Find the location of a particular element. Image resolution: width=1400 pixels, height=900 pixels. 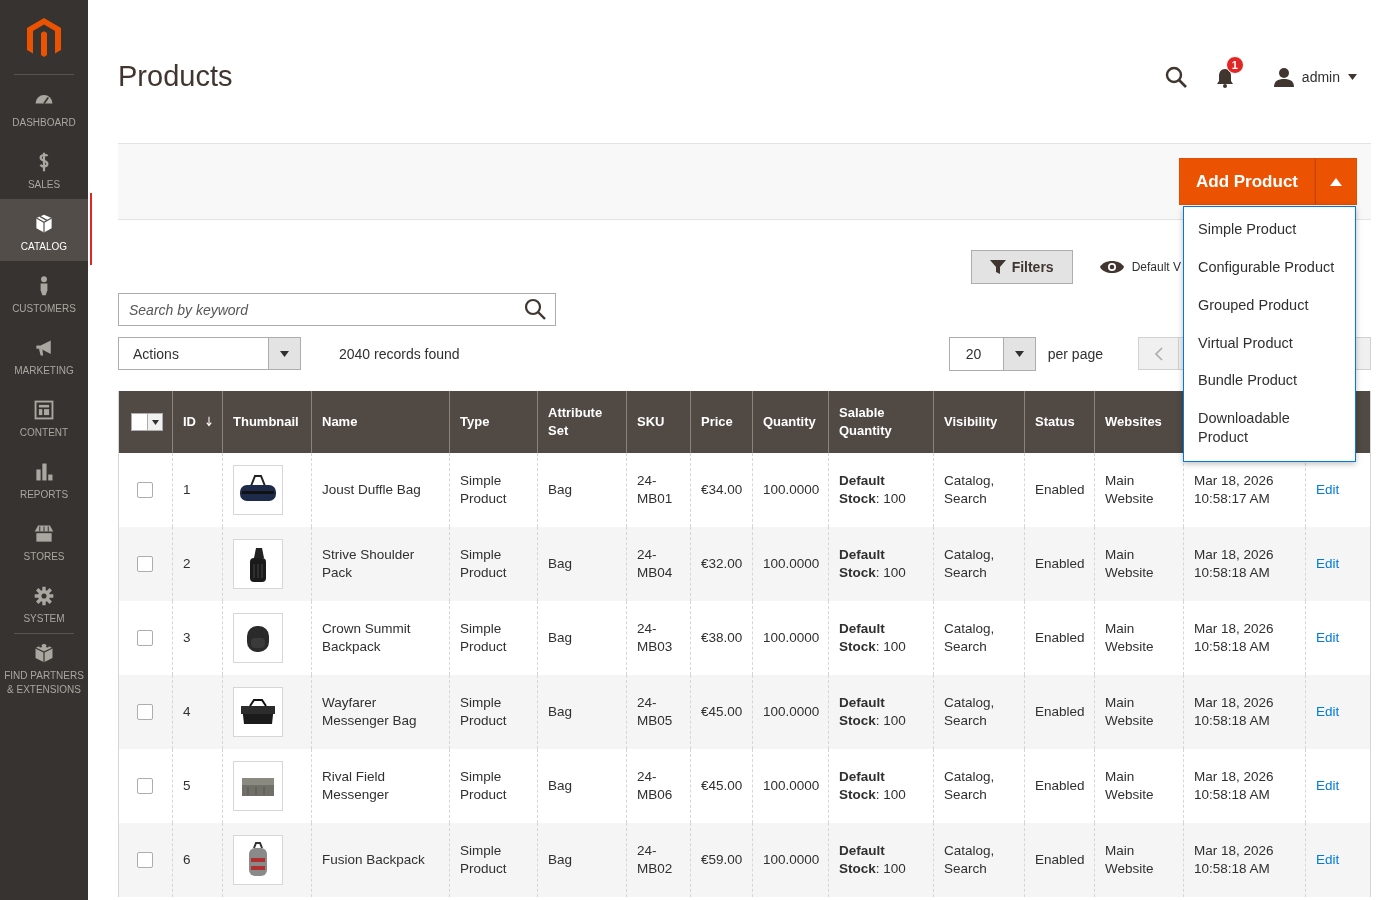

menu-toggle-button is located at coordinates (1336, 181).